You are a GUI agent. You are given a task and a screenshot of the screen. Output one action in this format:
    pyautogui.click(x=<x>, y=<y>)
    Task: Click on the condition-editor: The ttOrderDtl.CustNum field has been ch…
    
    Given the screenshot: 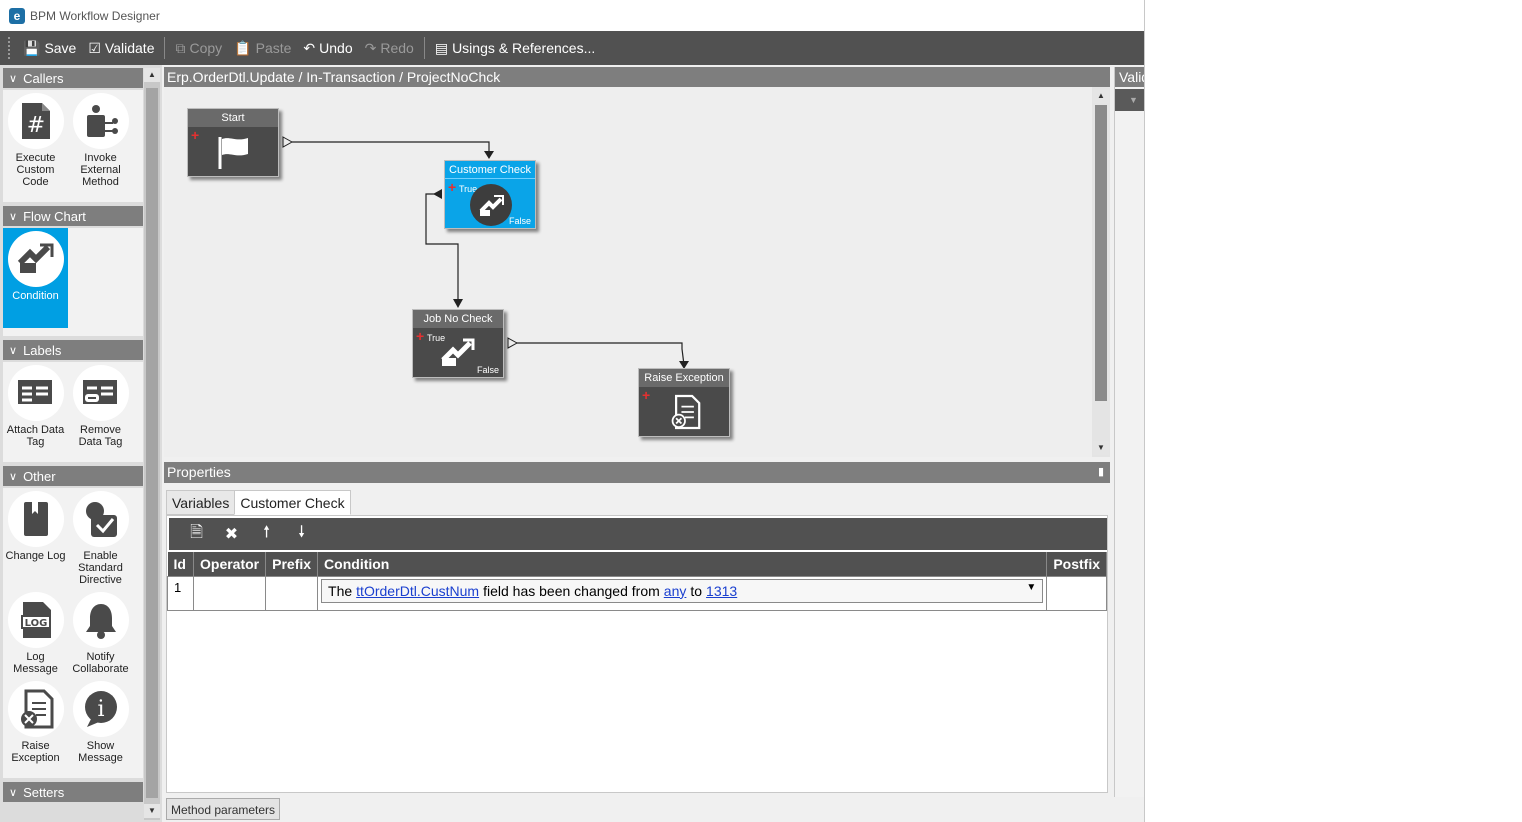 What is the action you would take?
    pyautogui.click(x=682, y=590)
    